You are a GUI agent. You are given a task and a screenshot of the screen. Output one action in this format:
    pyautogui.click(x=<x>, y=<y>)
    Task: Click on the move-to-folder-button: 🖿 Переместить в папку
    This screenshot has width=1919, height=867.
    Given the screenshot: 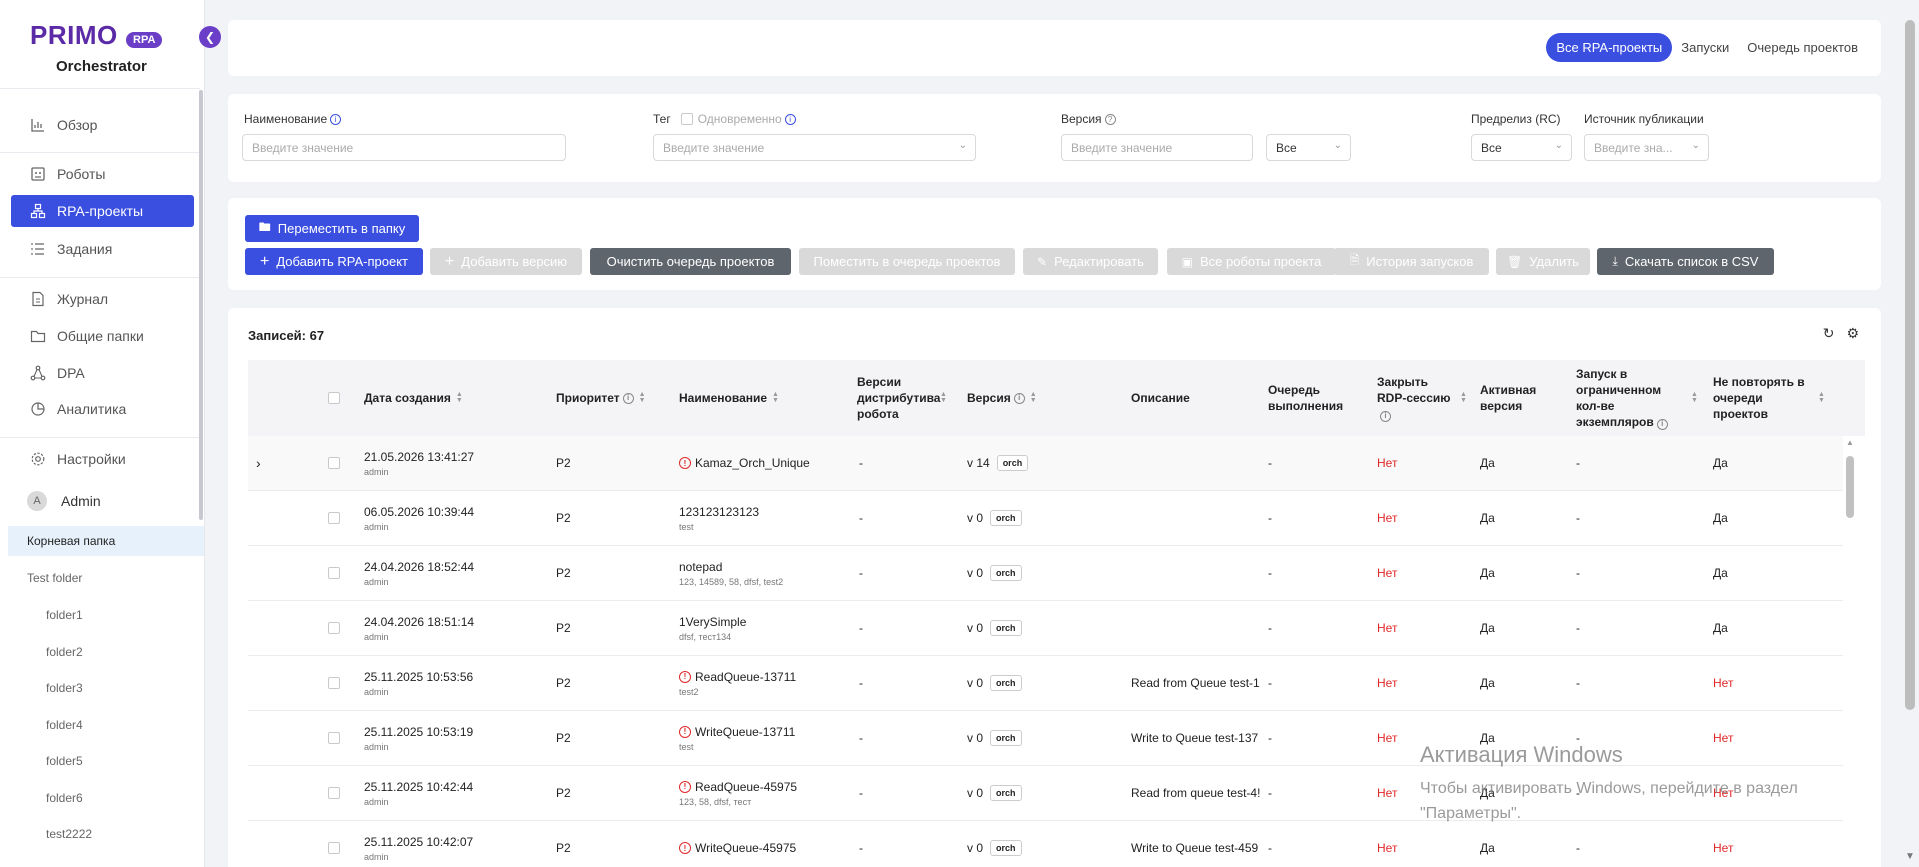 What is the action you would take?
    pyautogui.click(x=332, y=228)
    